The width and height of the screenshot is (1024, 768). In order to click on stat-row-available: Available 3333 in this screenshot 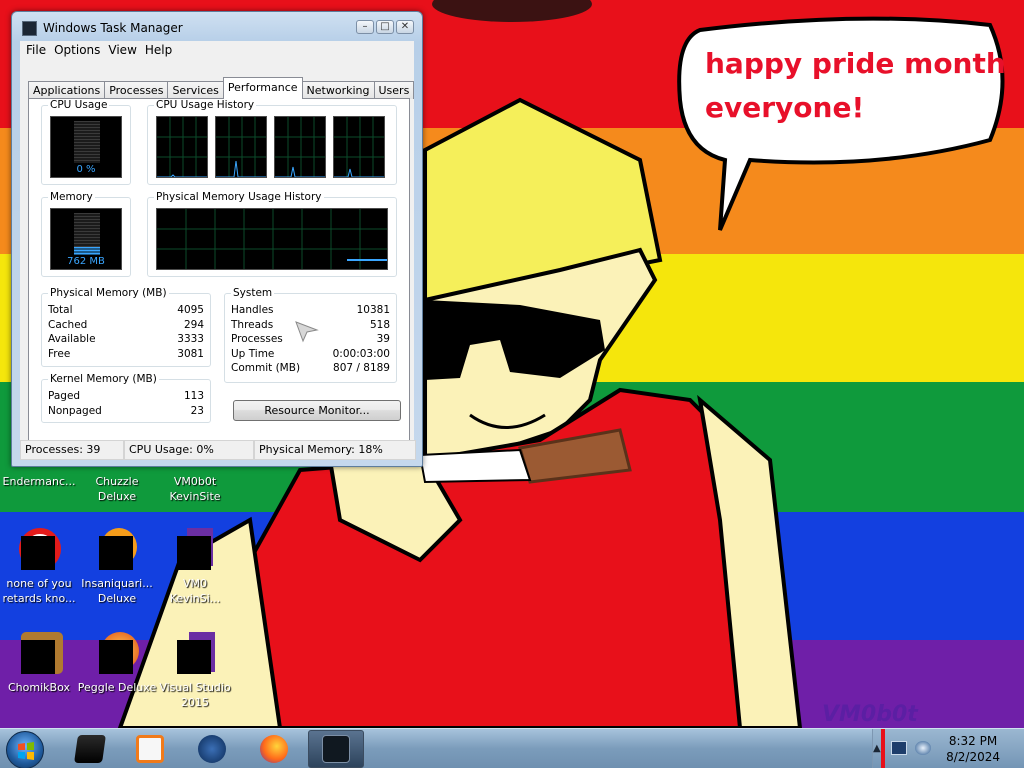, I will do `click(126, 340)`.